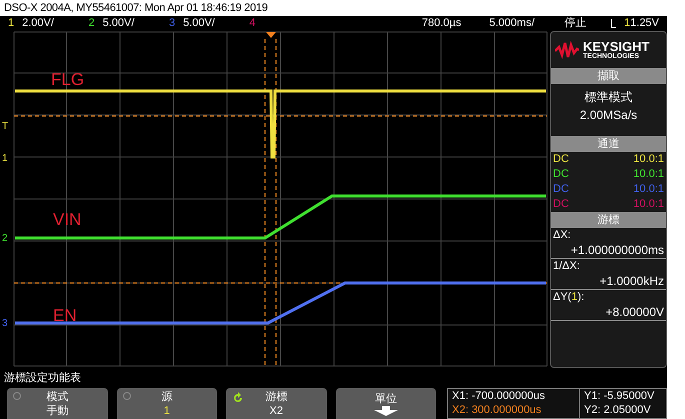  What do you see at coordinates (386, 403) in the screenshot?
I see `softkey-button: 單位` at bounding box center [386, 403].